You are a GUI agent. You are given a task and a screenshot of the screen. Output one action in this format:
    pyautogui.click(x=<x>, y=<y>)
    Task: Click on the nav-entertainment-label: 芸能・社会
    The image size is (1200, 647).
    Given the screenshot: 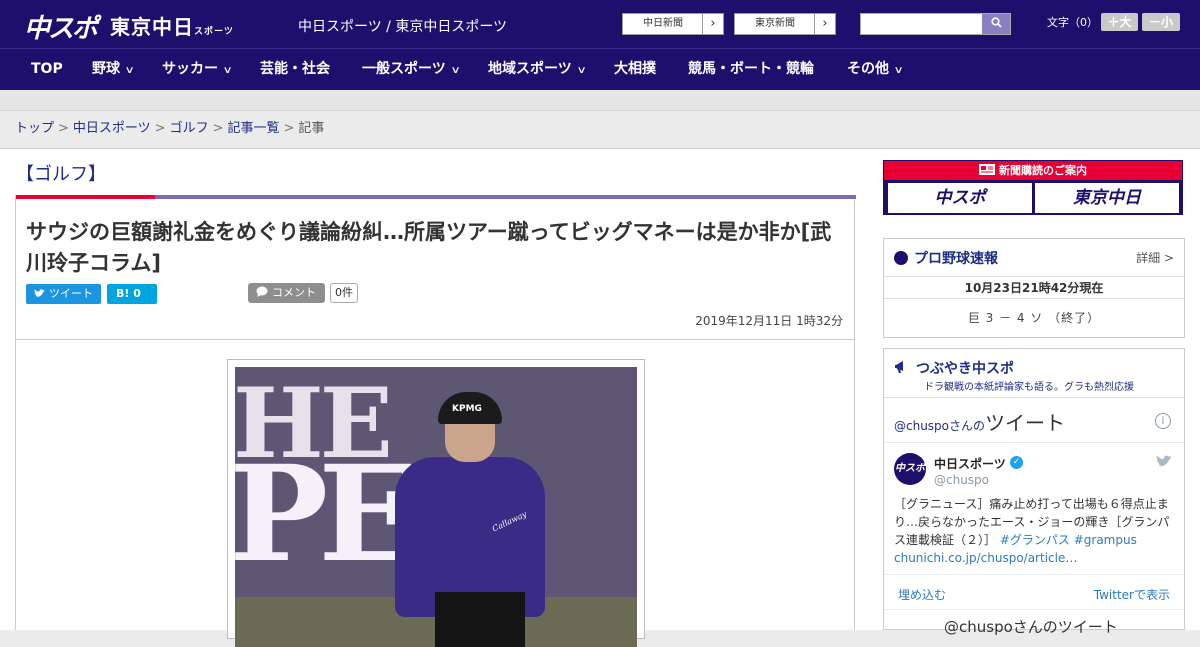 What is the action you would take?
    pyautogui.click(x=295, y=69)
    